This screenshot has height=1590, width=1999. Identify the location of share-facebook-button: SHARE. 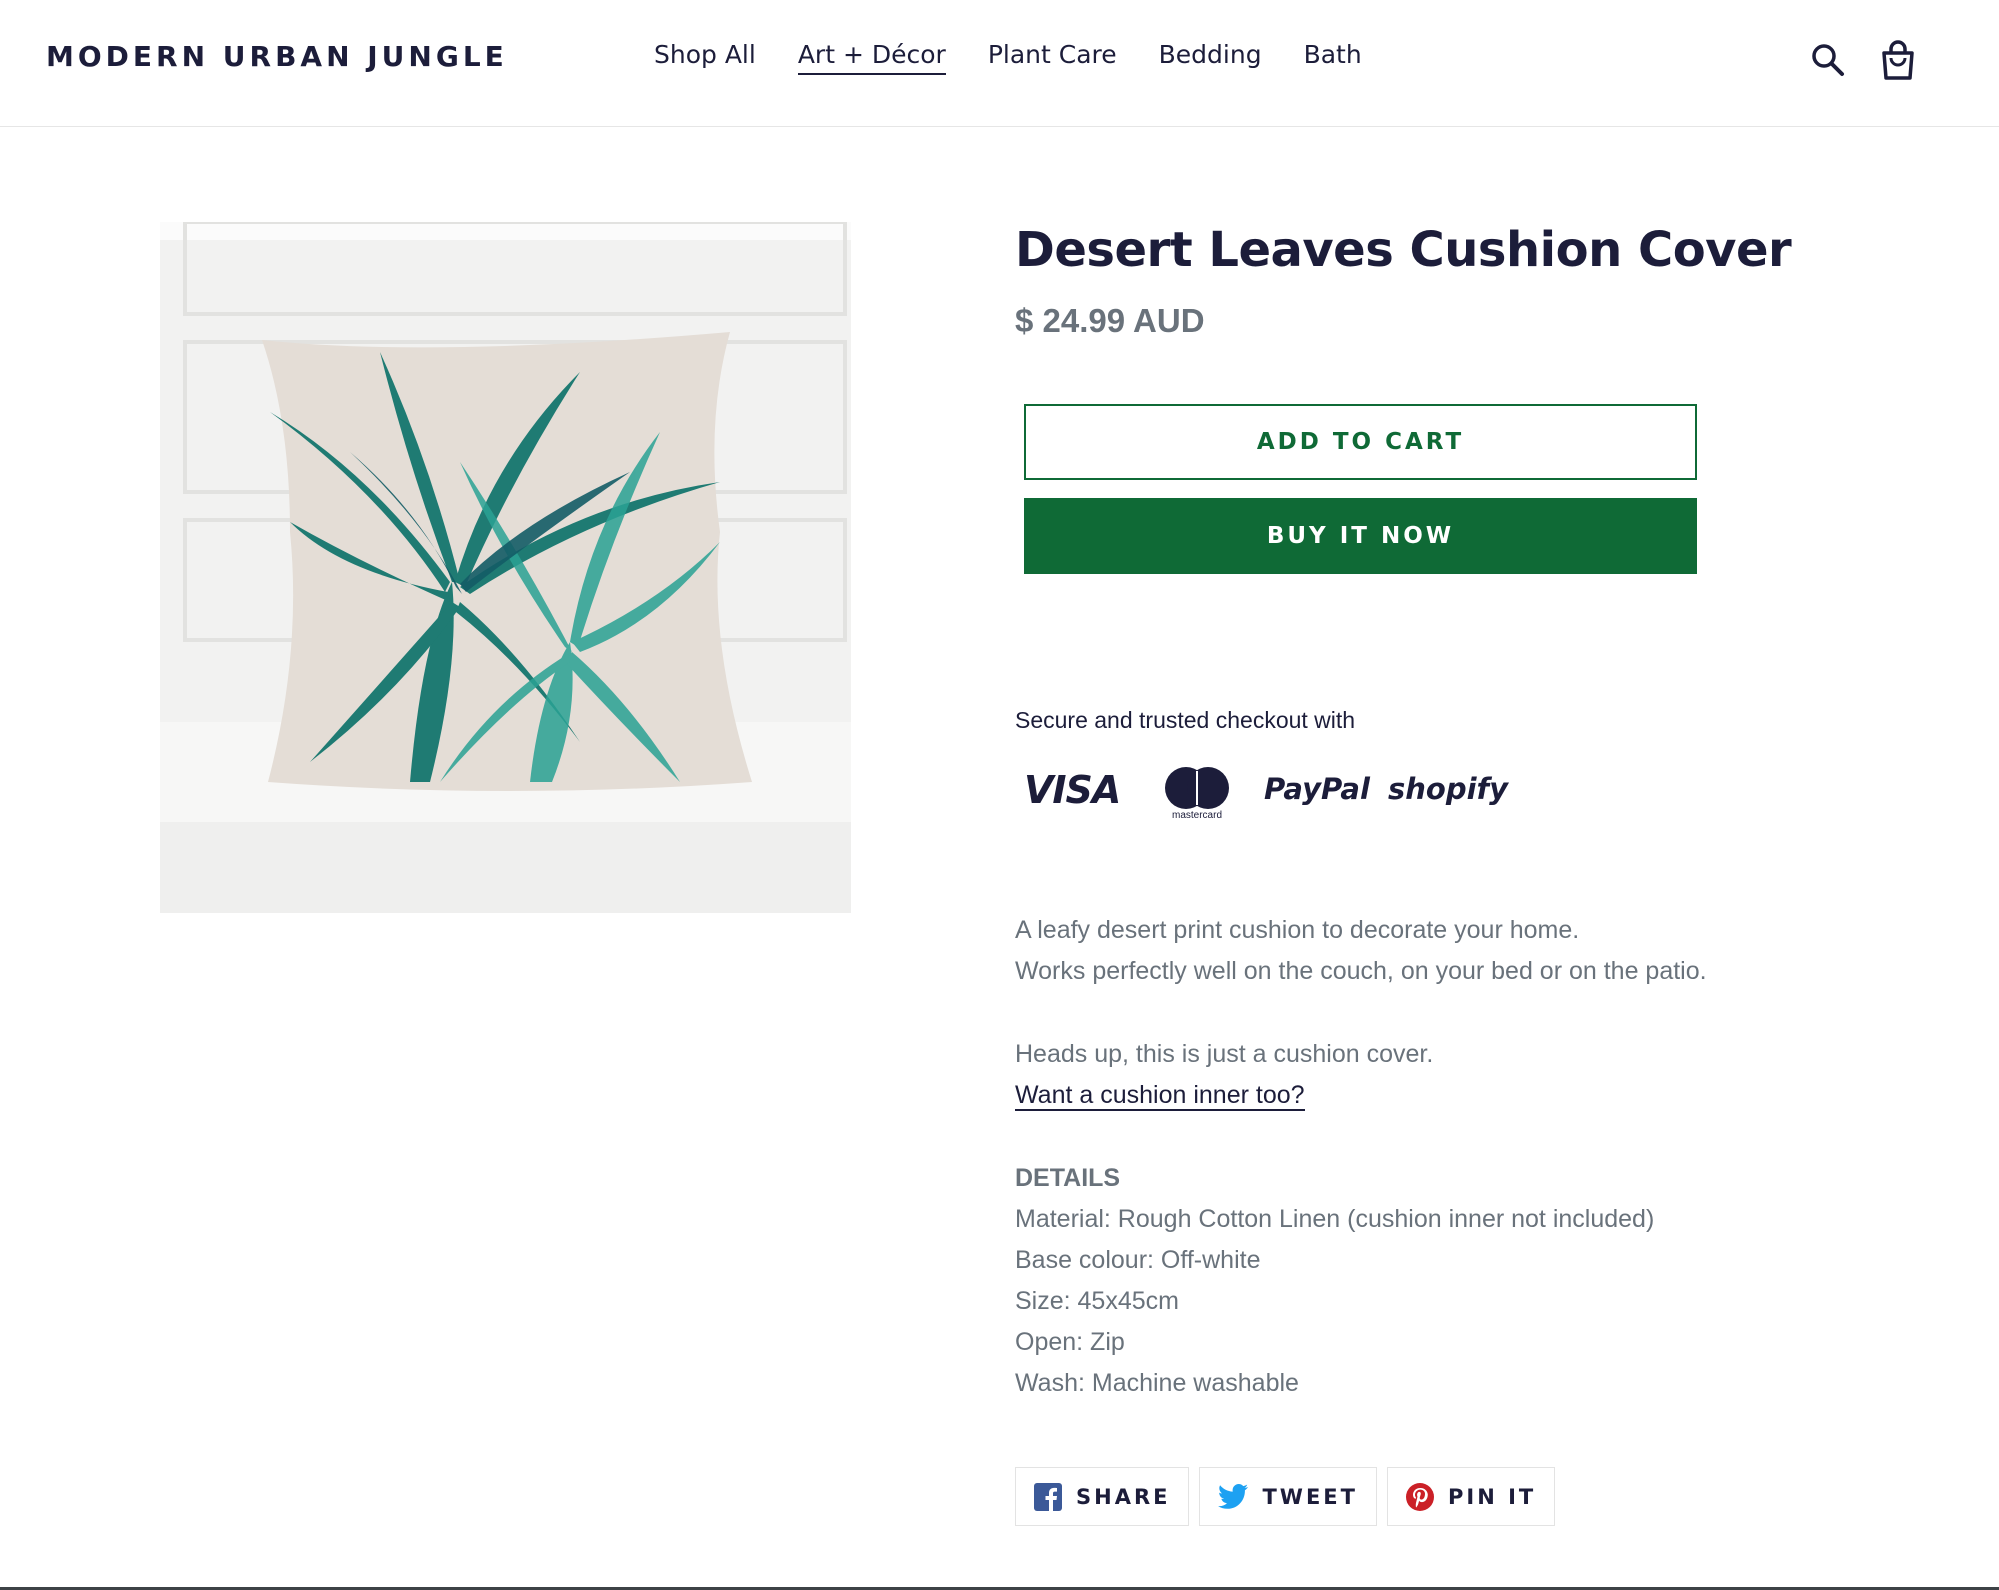
(1102, 1496).